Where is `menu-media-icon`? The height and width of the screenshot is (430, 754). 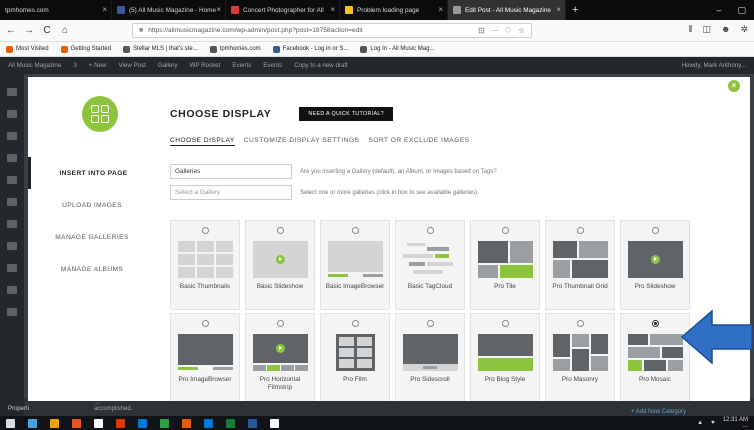 menu-media-icon is located at coordinates (12, 136).